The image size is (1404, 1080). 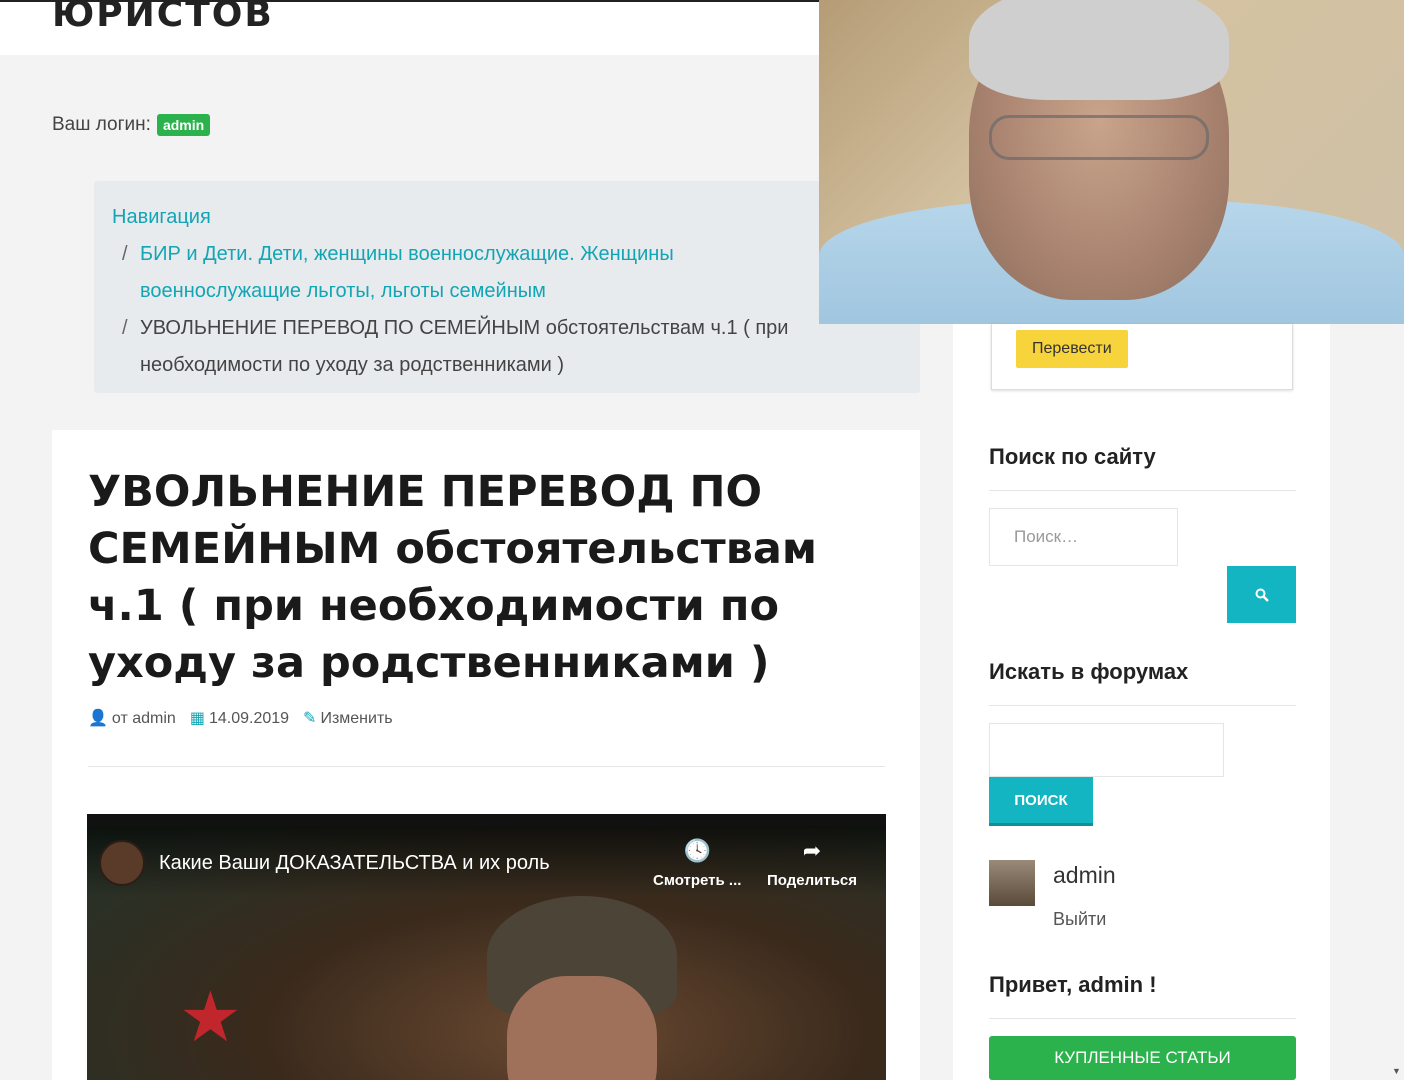 I want to click on user-icon: 👤, so click(x=98, y=718).